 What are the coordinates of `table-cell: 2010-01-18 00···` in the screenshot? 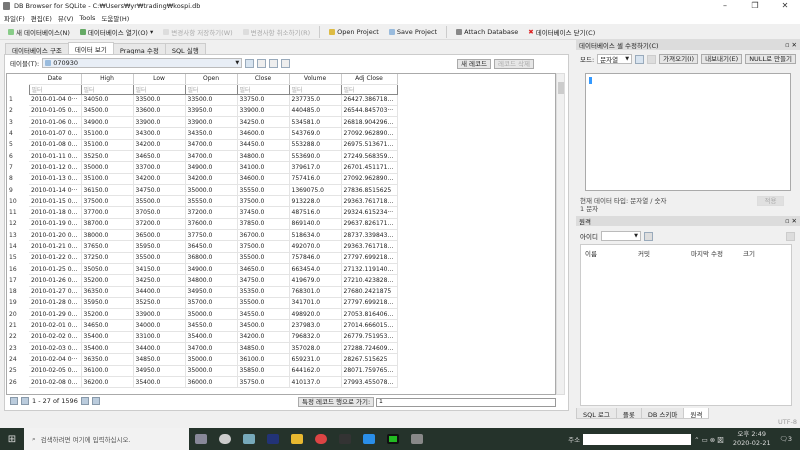 It's located at (55, 212).